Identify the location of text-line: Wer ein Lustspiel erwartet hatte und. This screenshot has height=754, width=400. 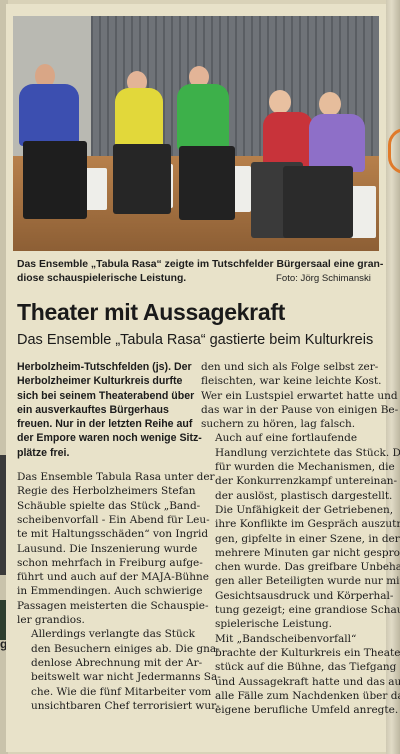
(299, 395).